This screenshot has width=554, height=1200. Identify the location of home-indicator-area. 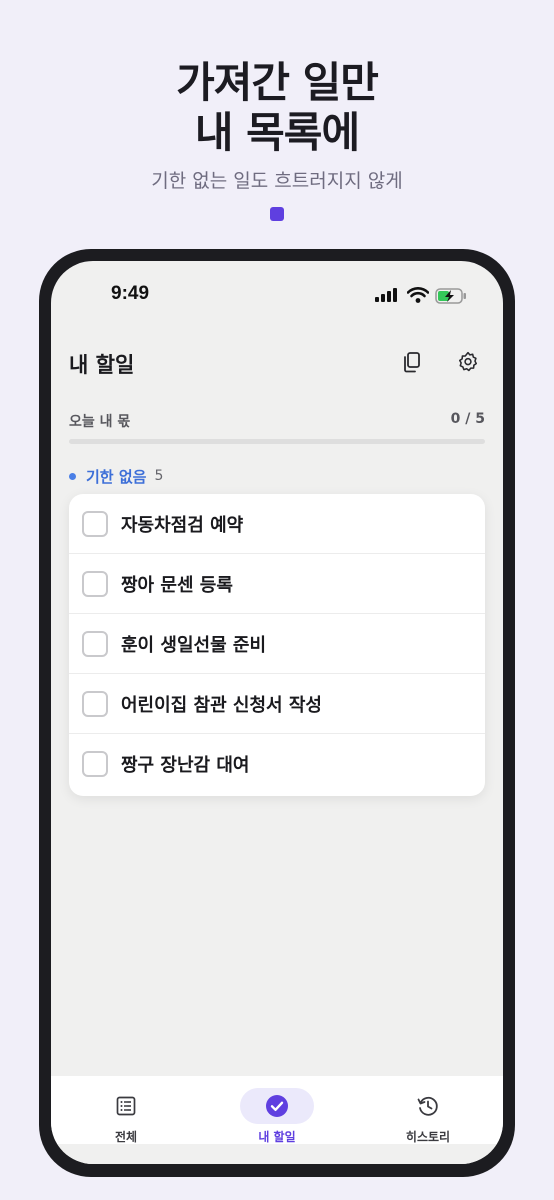
(277, 1154).